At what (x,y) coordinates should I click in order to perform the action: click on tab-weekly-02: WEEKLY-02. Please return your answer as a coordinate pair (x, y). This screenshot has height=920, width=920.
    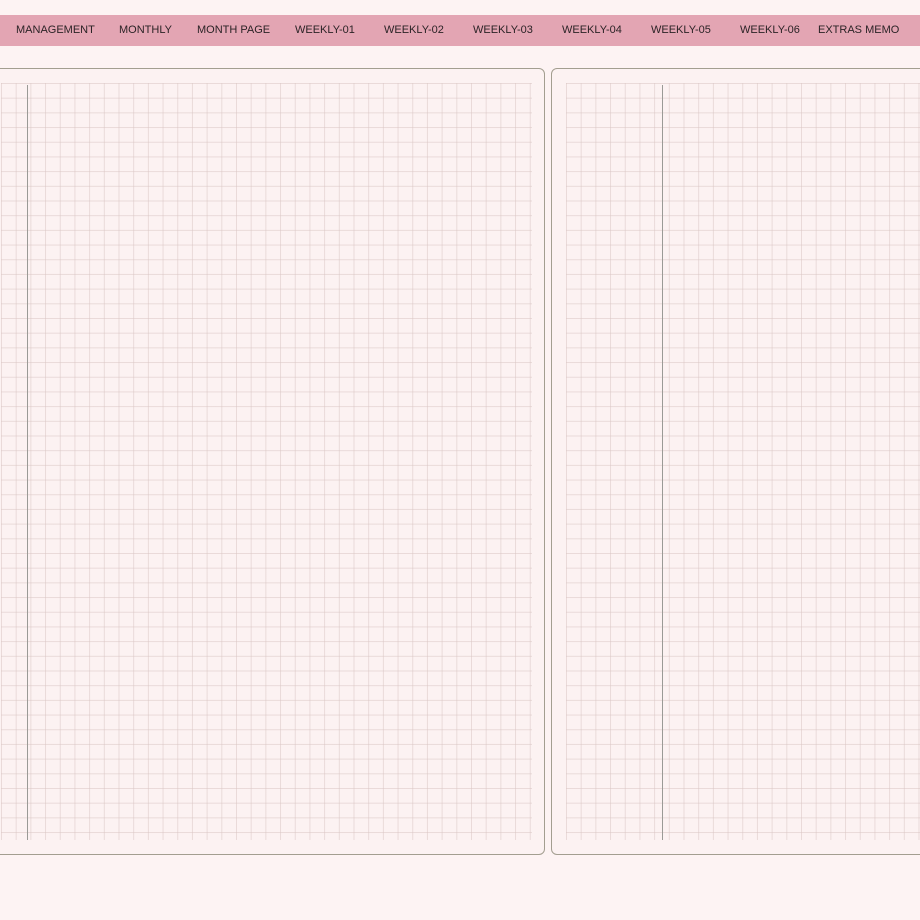
    Looking at the image, I should click on (414, 30).